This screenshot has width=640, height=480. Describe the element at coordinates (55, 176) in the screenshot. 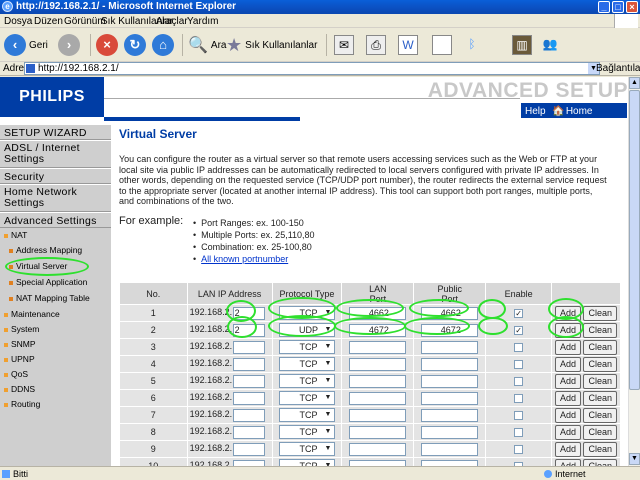

I see `sidebar-security: Security` at that location.